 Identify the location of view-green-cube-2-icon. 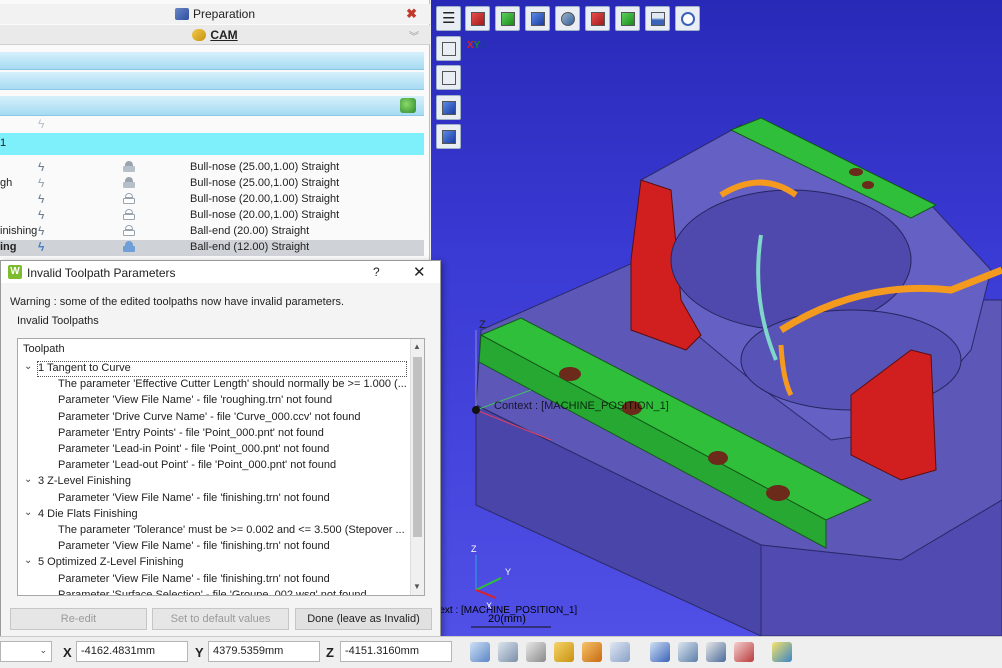
(628, 19).